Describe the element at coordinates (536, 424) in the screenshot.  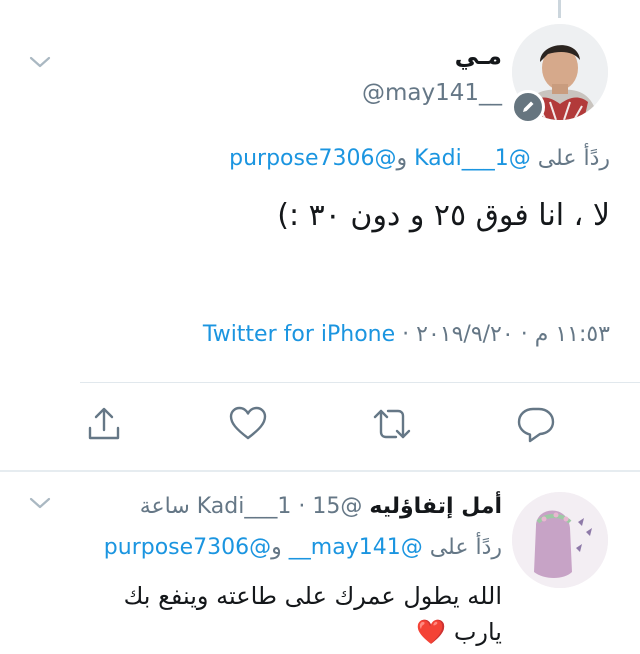
I see `reply-icon` at that location.